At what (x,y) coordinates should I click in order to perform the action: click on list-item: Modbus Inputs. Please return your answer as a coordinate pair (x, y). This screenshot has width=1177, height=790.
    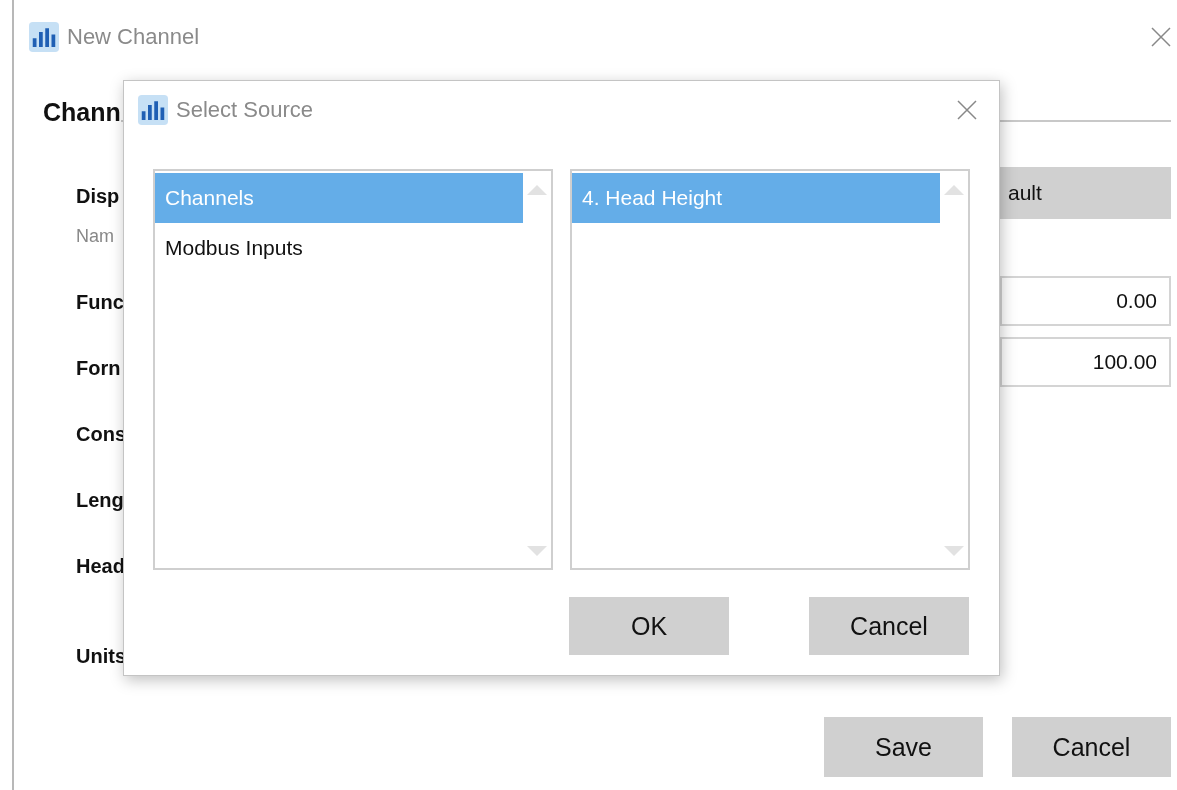
    Looking at the image, I should click on (339, 248).